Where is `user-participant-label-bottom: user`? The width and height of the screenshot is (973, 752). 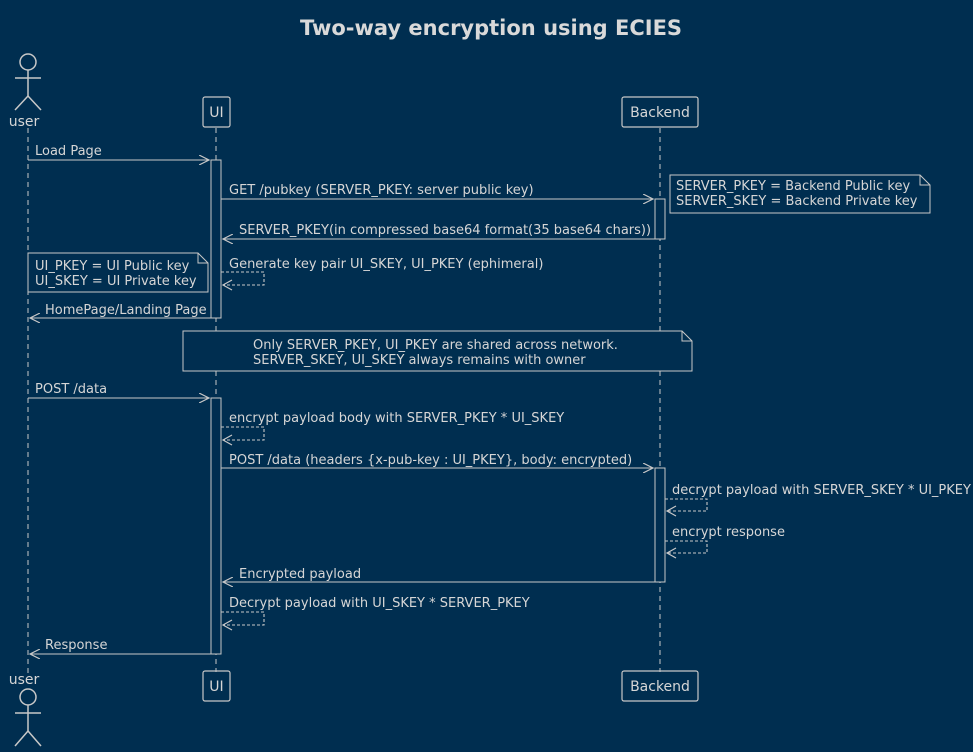
user-participant-label-bottom: user is located at coordinates (24, 680).